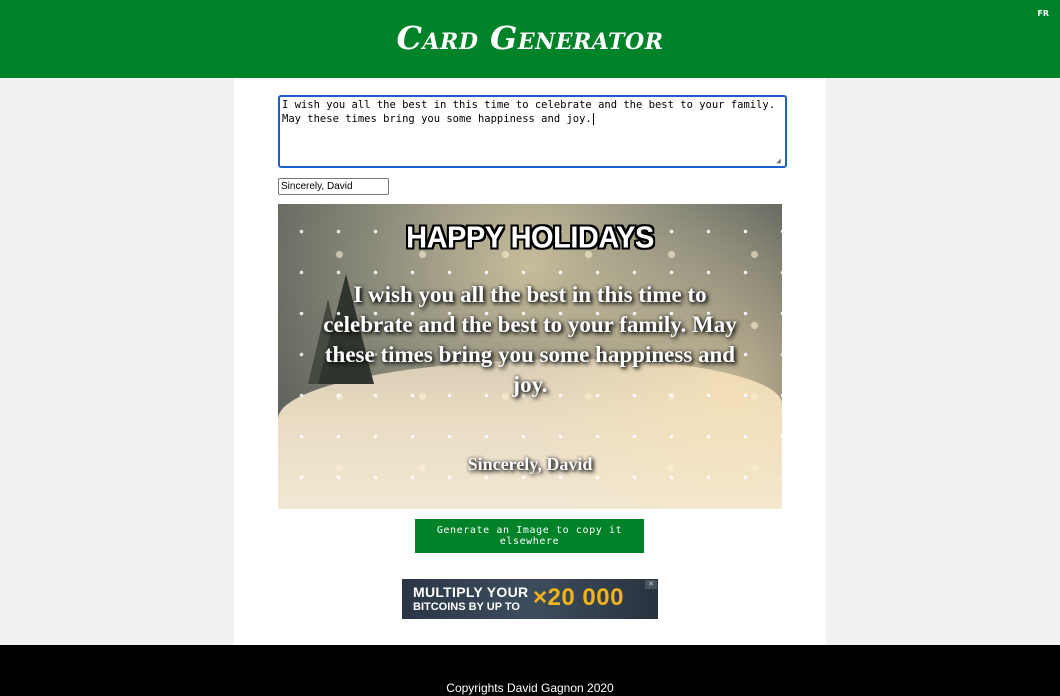 The width and height of the screenshot is (1060, 696). What do you see at coordinates (530, 670) in the screenshot?
I see `page-footer: Copyrights David Gagnon 2020` at bounding box center [530, 670].